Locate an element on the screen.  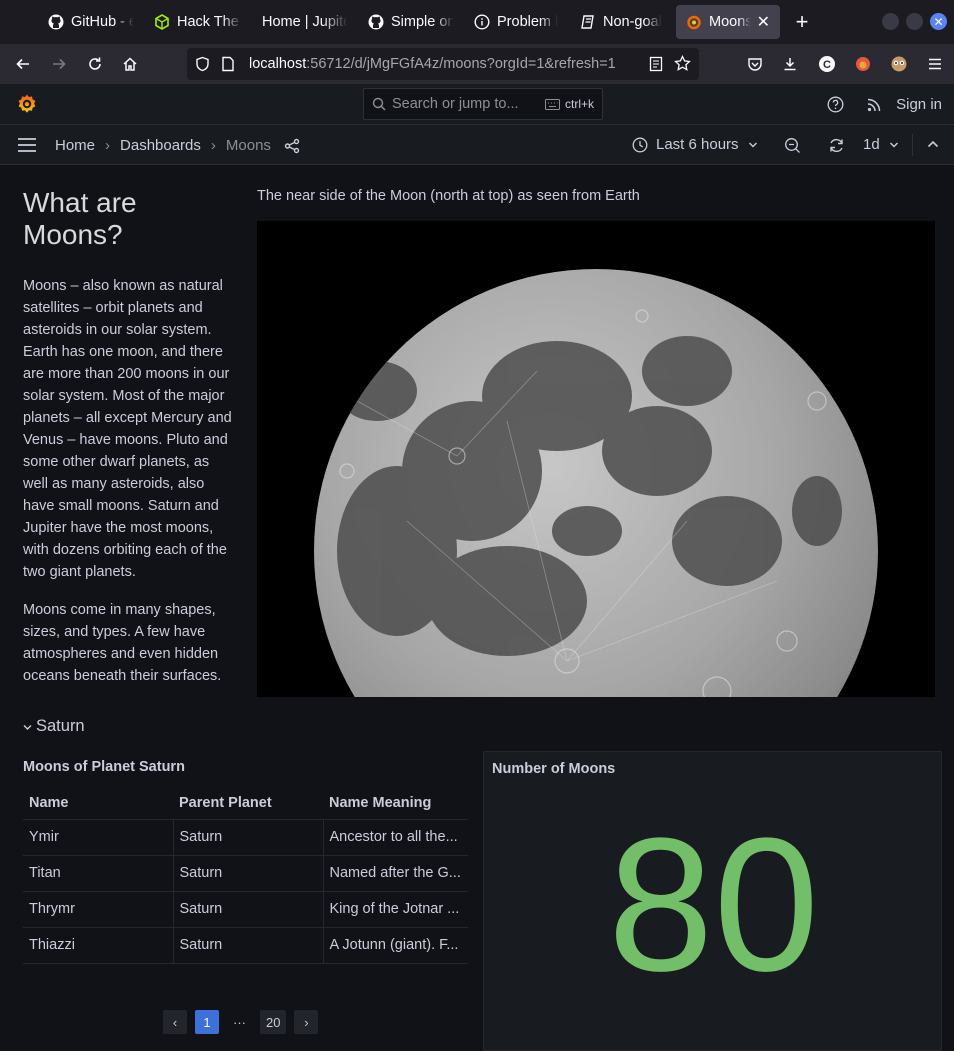
pocket-icon is located at coordinates (755, 64).